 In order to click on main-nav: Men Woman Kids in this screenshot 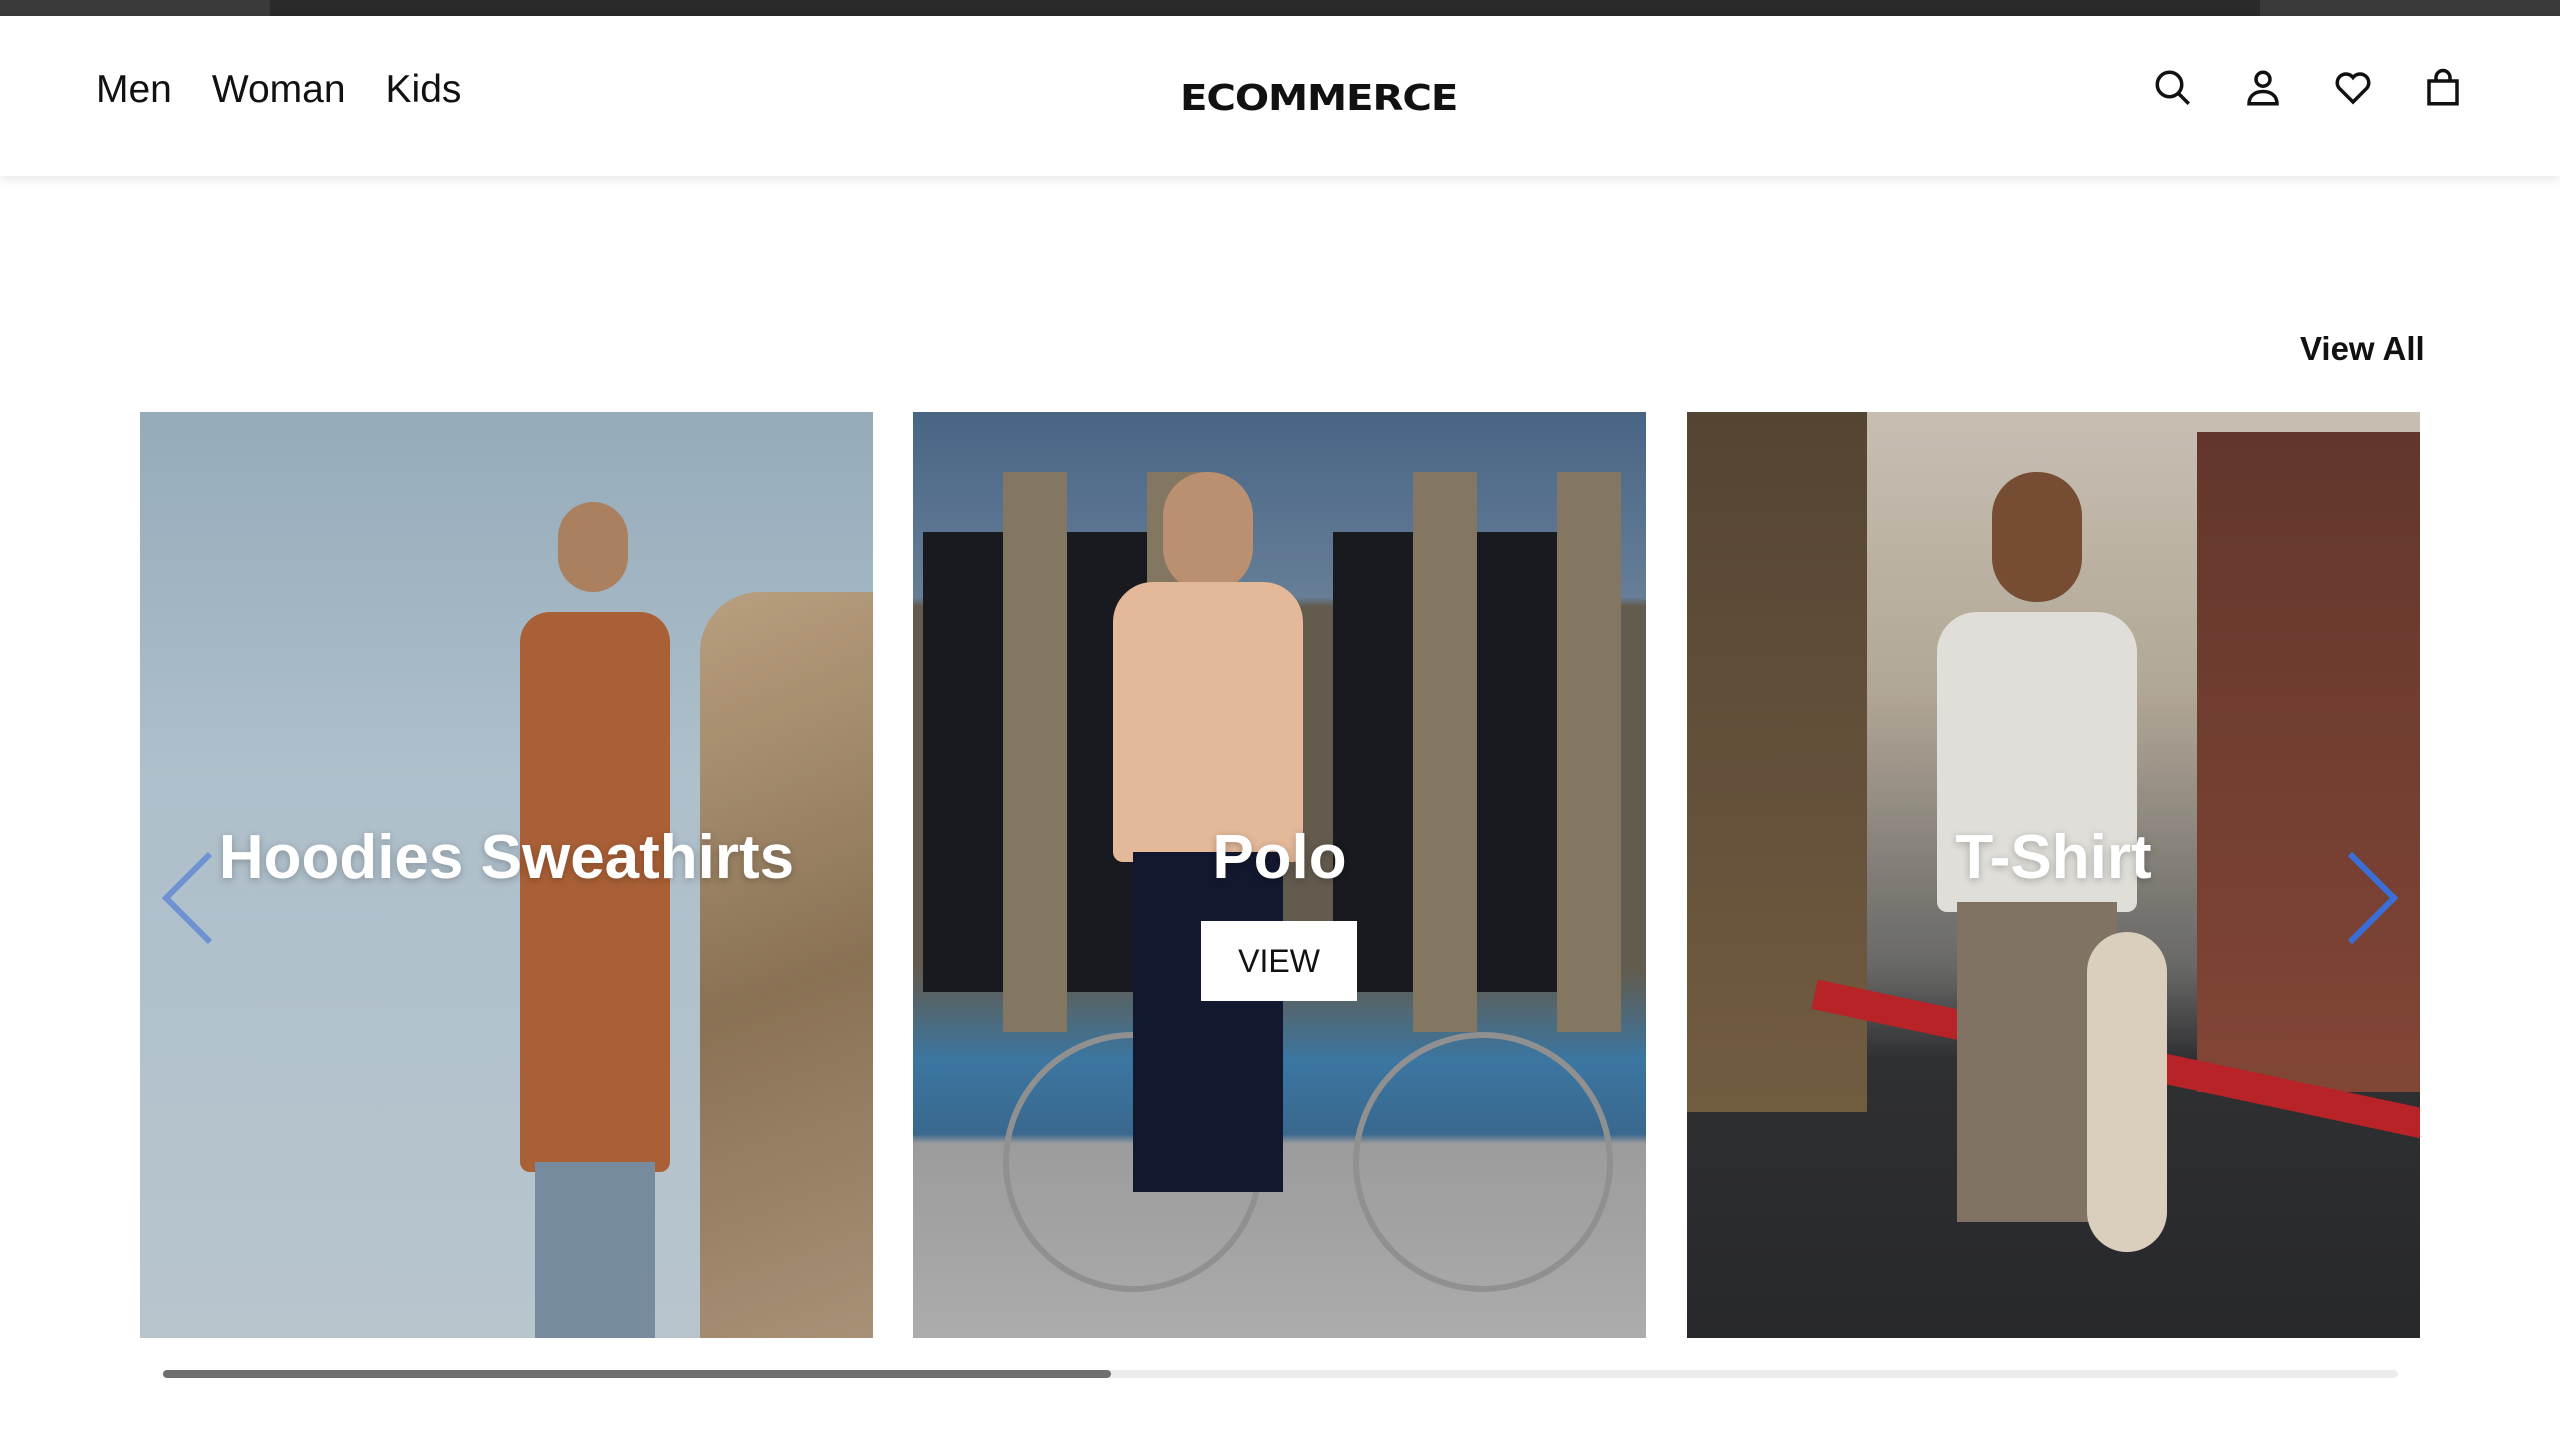, I will do `click(278, 90)`.